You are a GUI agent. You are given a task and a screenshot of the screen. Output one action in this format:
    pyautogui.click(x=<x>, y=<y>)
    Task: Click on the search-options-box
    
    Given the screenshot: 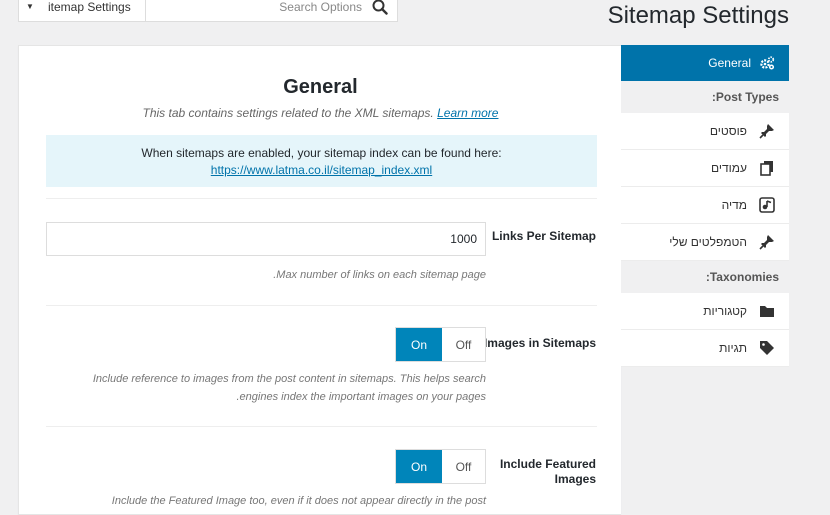 What is the action you would take?
    pyautogui.click(x=272, y=11)
    